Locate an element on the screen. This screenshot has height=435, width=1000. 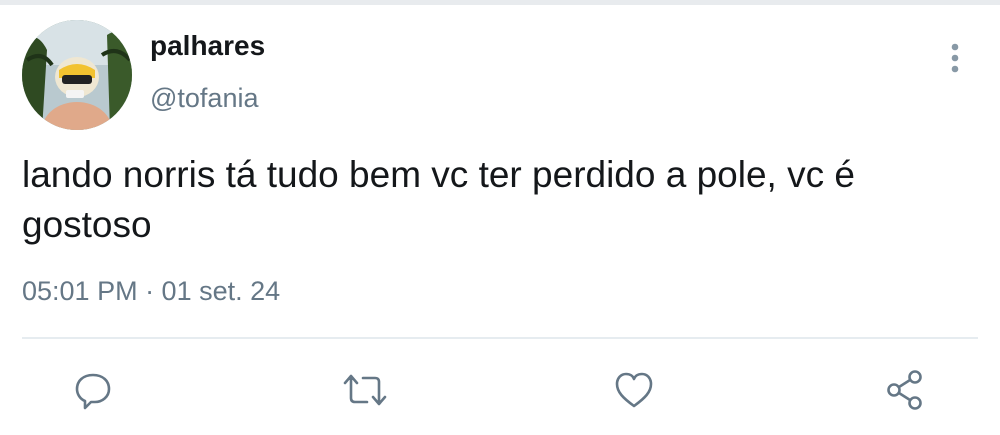
like-button is located at coordinates (634, 390).